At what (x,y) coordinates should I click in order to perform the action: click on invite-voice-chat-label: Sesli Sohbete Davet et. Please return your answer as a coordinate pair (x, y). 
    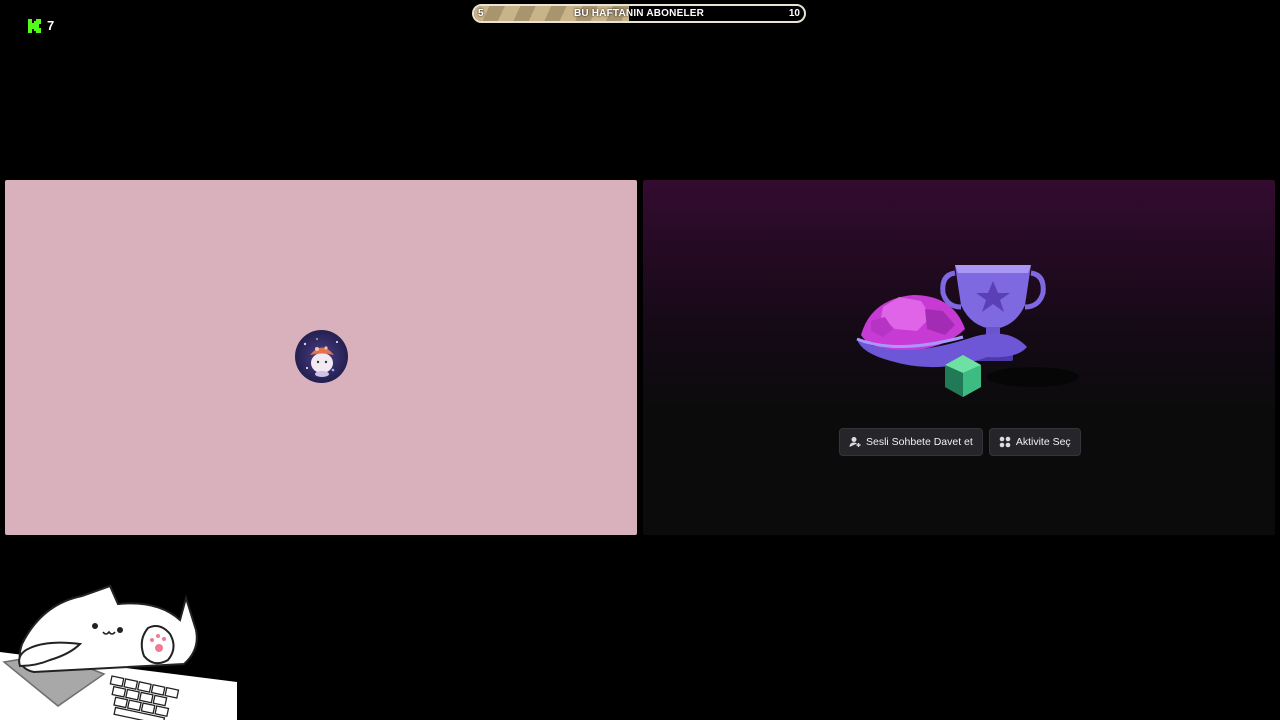
    Looking at the image, I should click on (919, 442).